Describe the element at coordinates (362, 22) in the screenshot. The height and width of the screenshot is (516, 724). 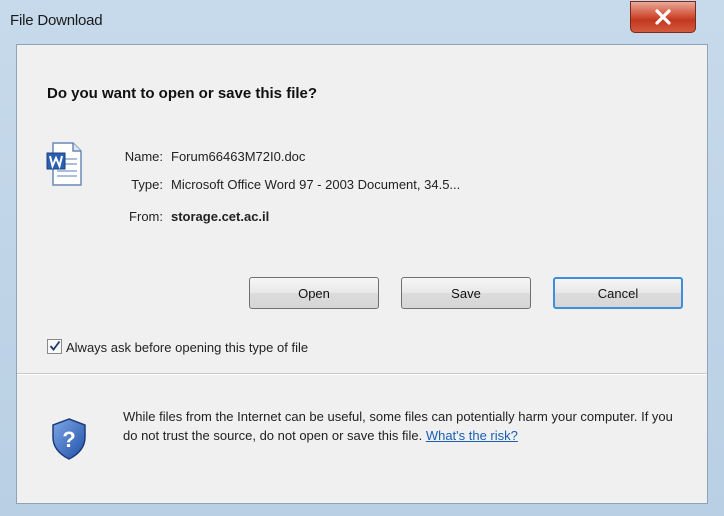
I see `title-bar: File Download` at that location.